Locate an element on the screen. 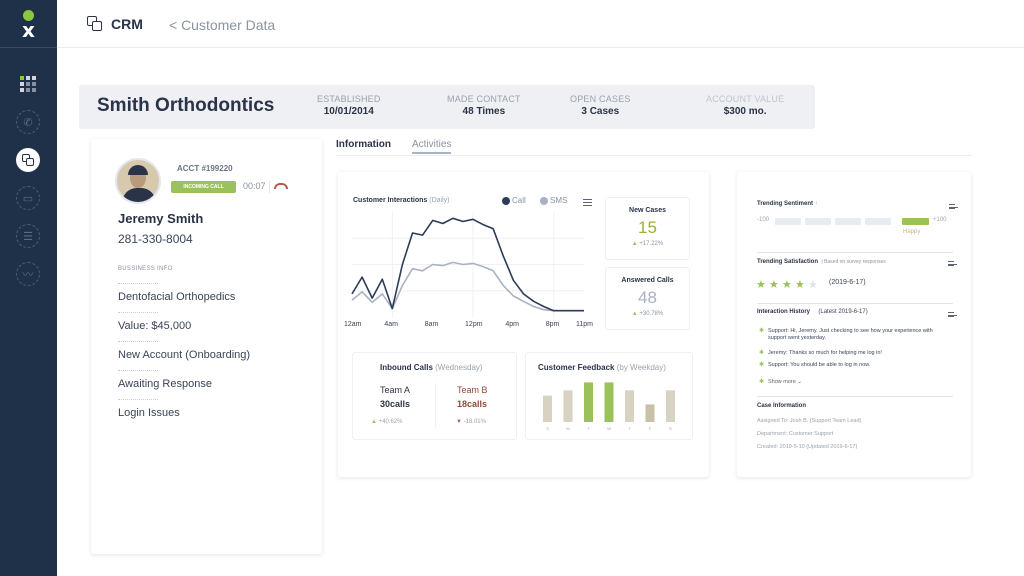 The height and width of the screenshot is (576, 1024). phone-icon: ✆ is located at coordinates (28, 122).